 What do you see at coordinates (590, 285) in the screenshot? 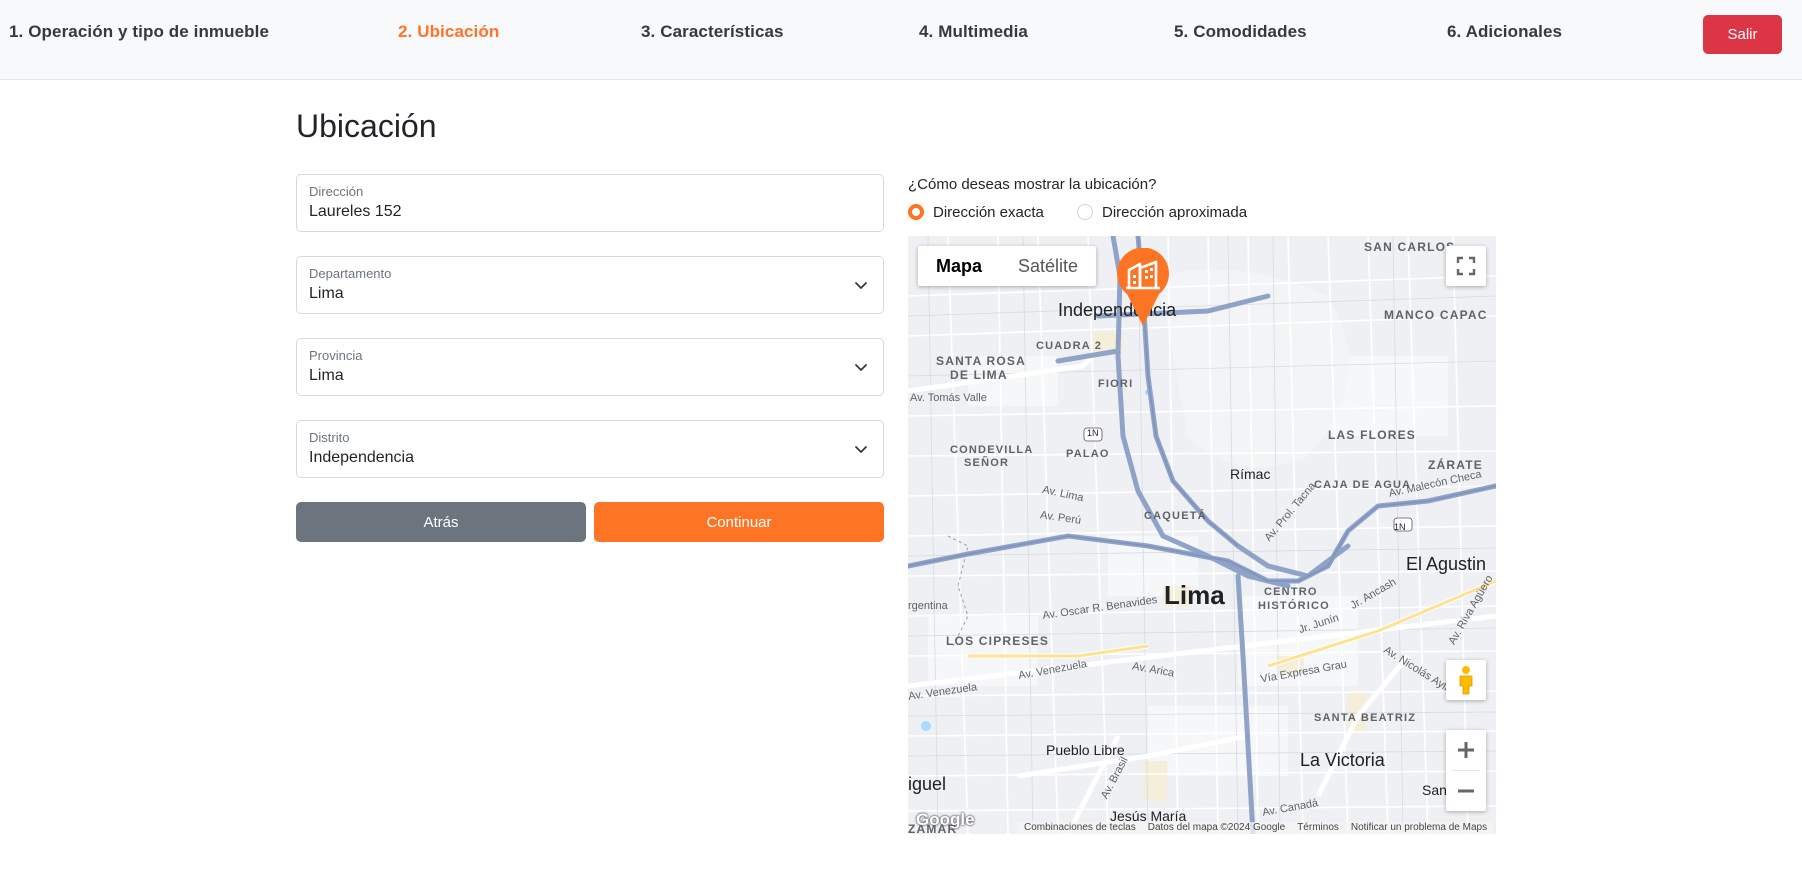
I see `department-select: Departamento Lima` at bounding box center [590, 285].